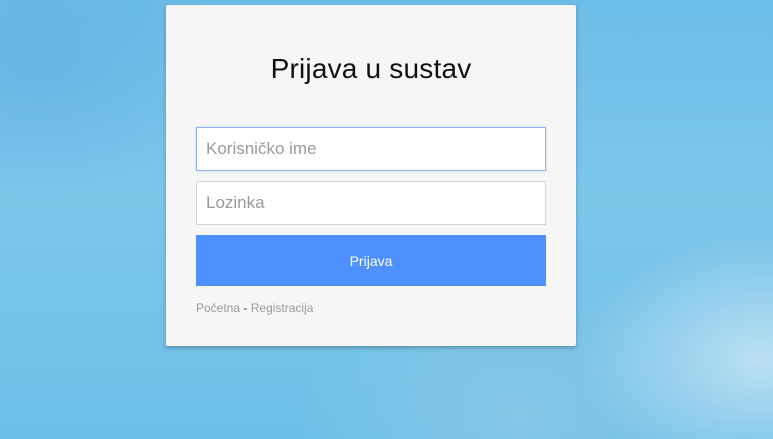 The image size is (773, 439). What do you see at coordinates (371, 260) in the screenshot?
I see `login-button: Prijava` at bounding box center [371, 260].